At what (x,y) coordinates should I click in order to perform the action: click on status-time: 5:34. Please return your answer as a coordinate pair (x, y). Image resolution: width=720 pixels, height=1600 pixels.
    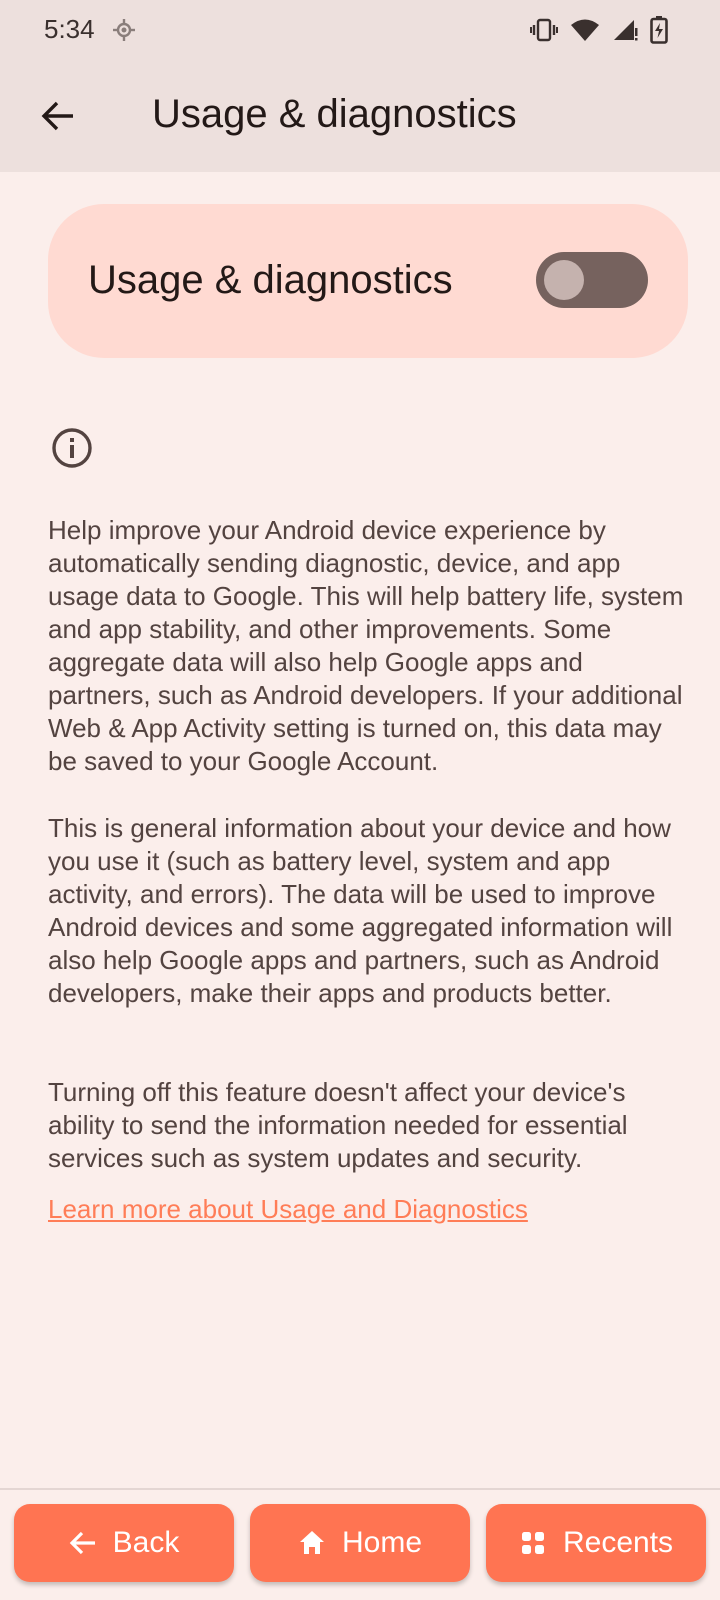
    Looking at the image, I should click on (69, 29).